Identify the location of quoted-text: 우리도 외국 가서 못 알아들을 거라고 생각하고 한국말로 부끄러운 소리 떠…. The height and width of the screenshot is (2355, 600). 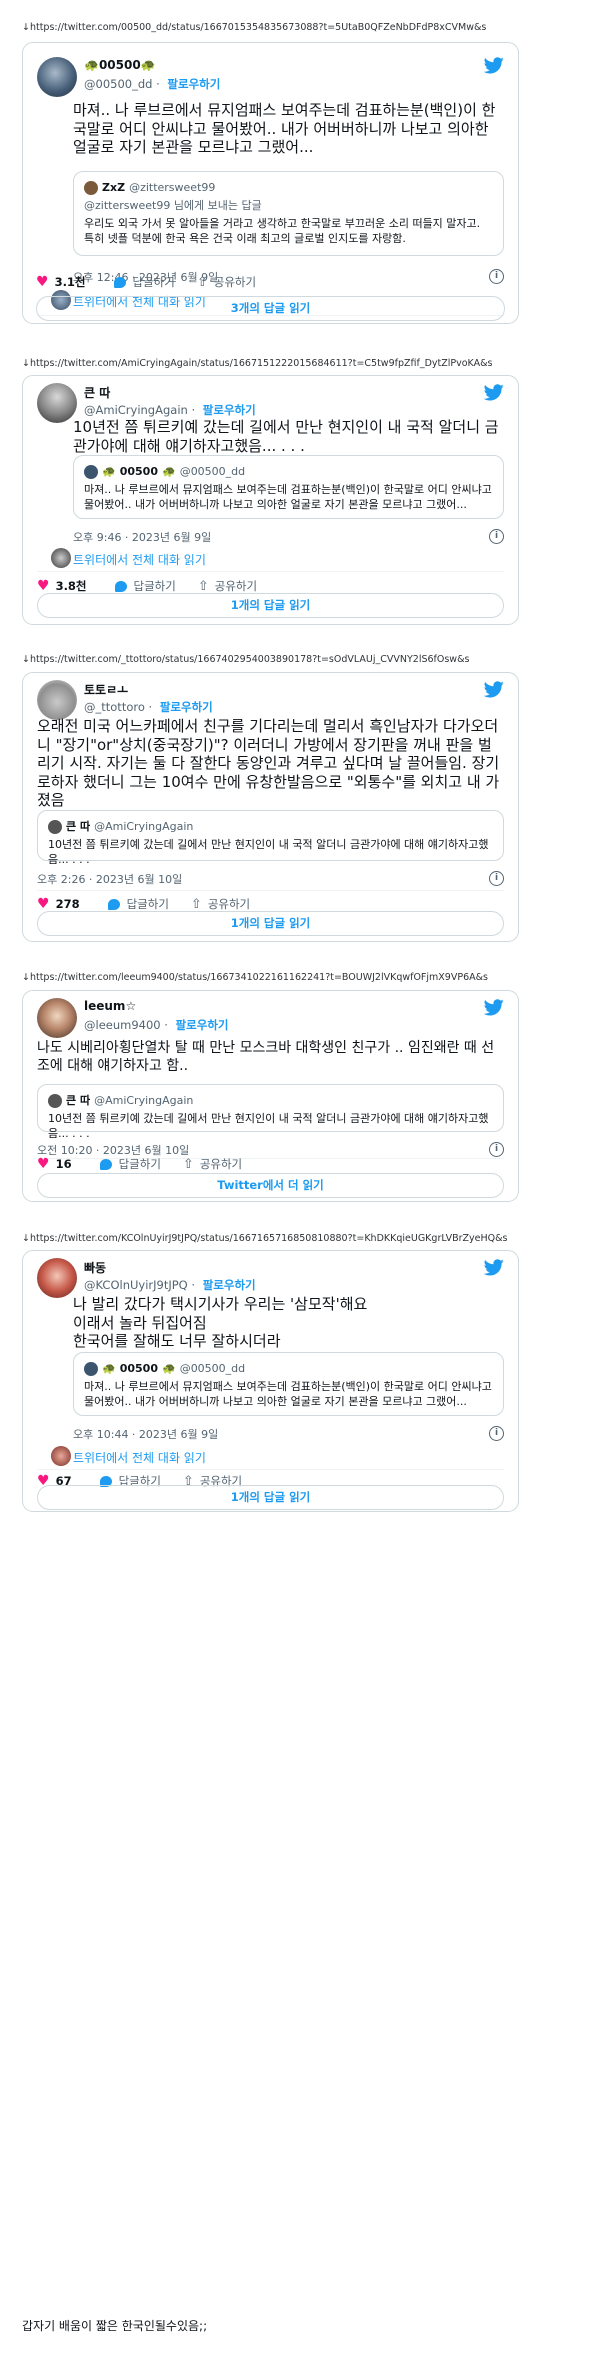
(282, 231).